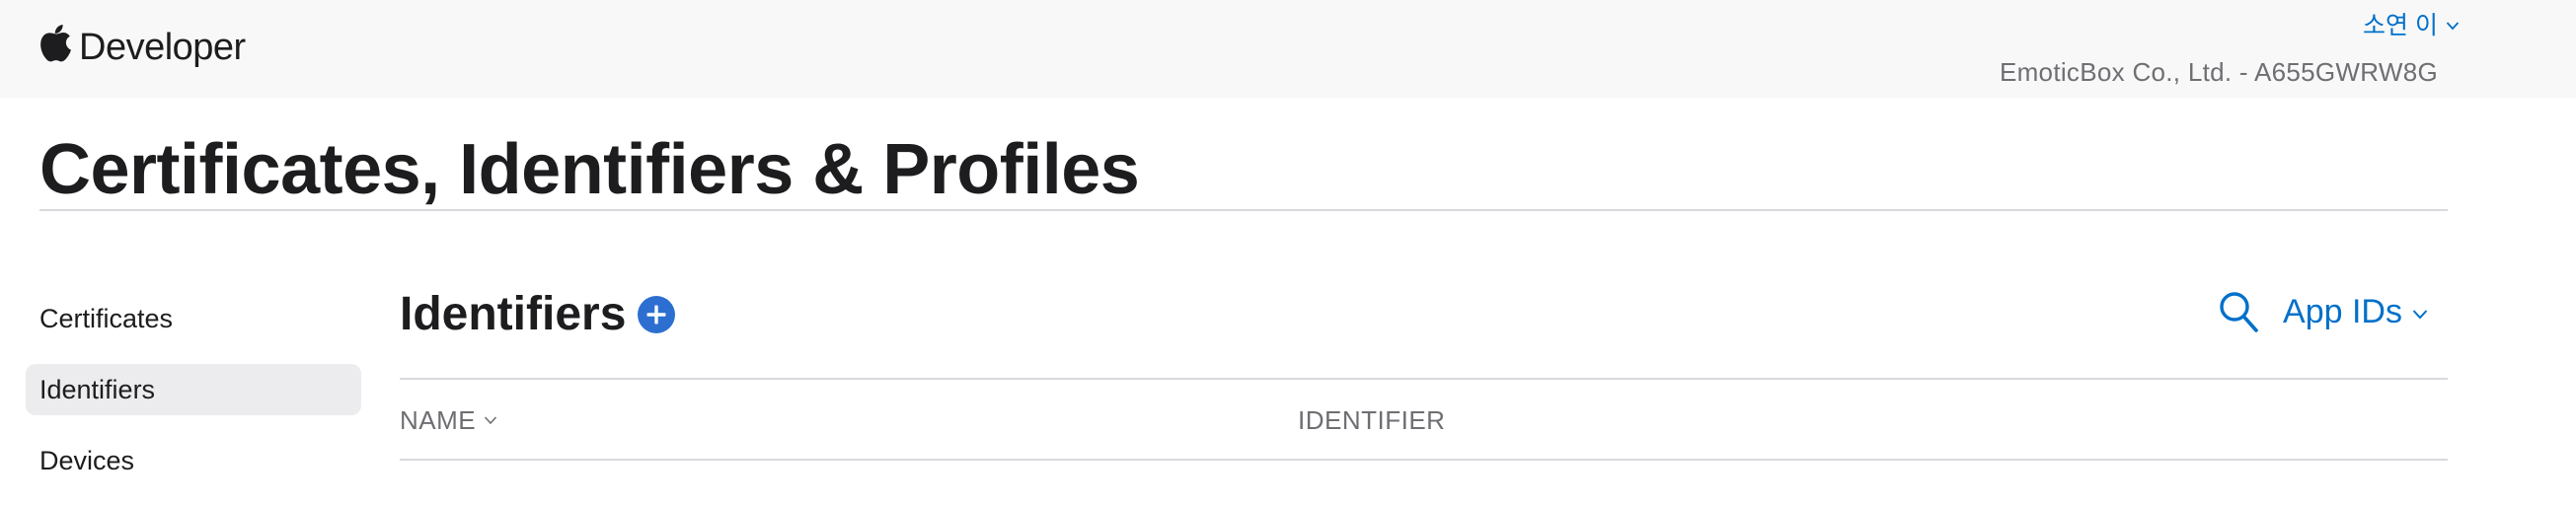 The width and height of the screenshot is (2576, 506). What do you see at coordinates (193, 318) in the screenshot?
I see `sidebar-item-certificates: Certificates` at bounding box center [193, 318].